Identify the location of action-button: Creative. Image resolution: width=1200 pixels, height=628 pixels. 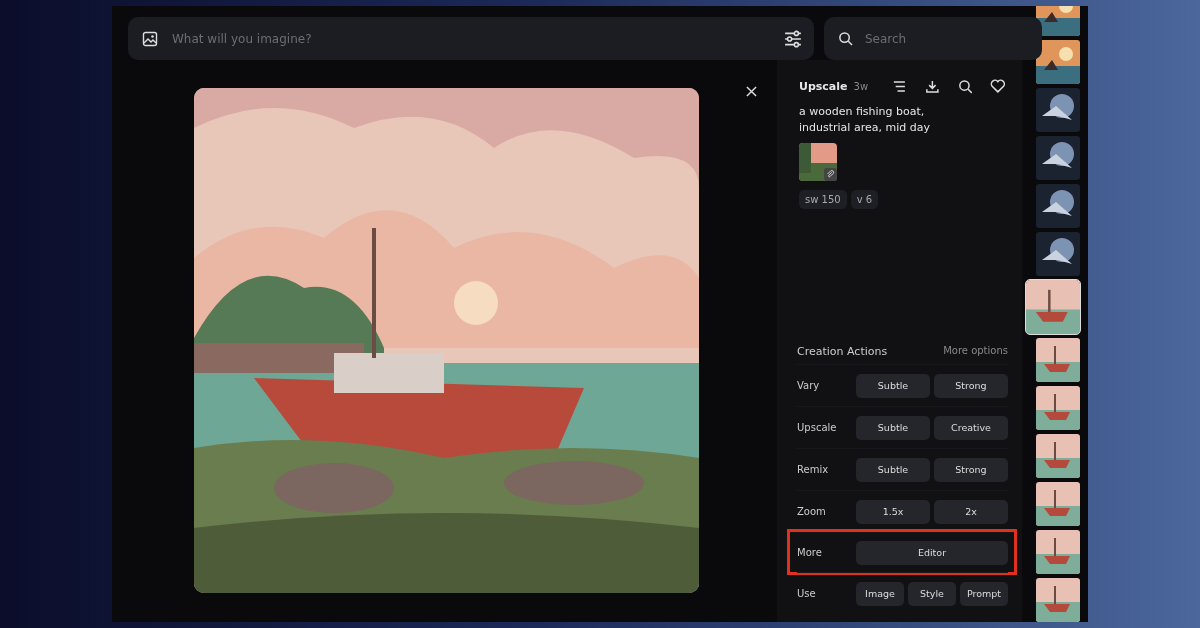
(971, 427).